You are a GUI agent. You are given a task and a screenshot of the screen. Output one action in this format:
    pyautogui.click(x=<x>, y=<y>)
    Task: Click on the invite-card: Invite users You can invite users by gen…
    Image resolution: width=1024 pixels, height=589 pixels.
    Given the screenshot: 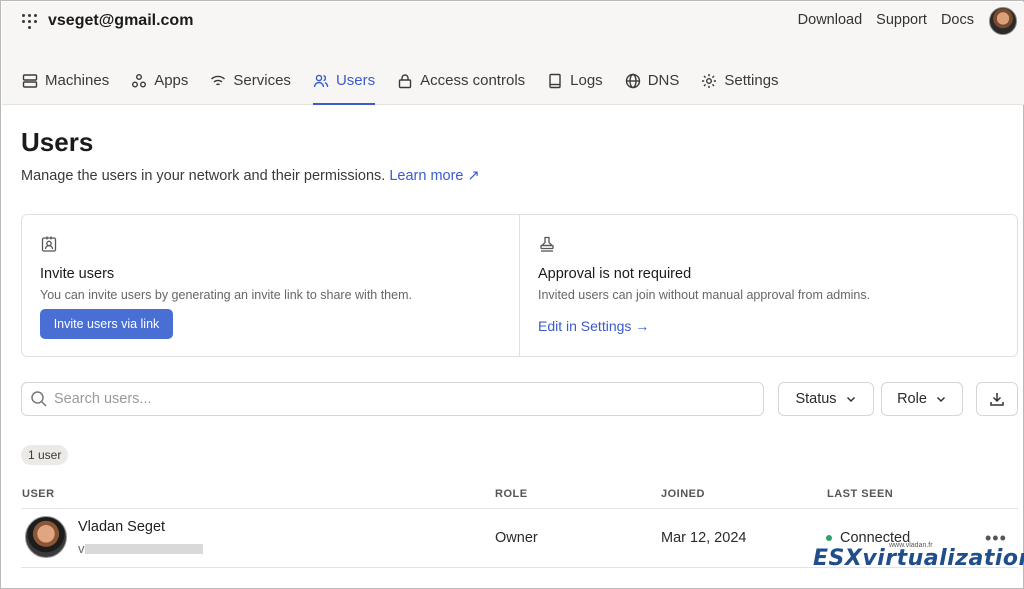 What is the action you would take?
    pyautogui.click(x=270, y=285)
    